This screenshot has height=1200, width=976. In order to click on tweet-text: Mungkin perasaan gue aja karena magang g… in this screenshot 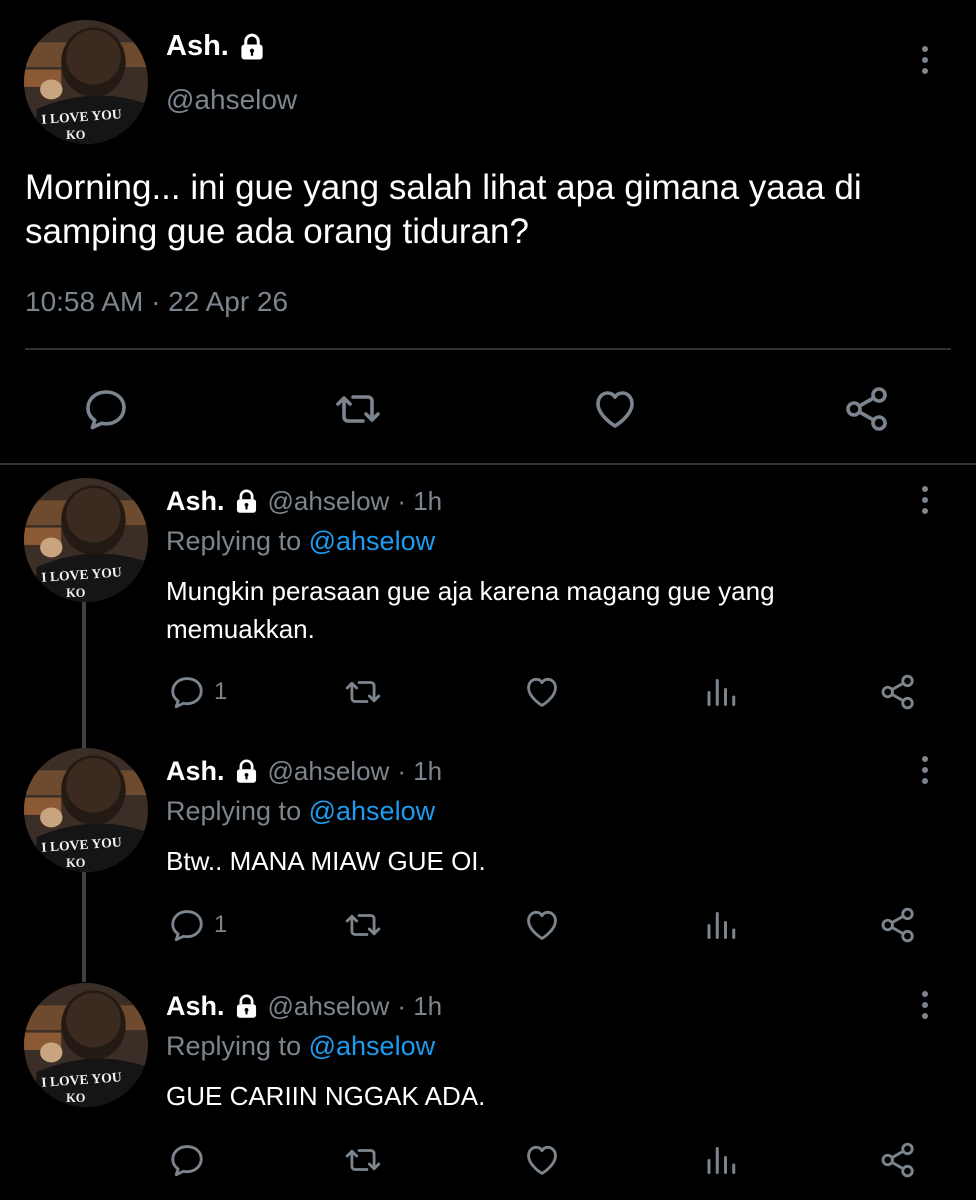, I will do `click(470, 610)`.